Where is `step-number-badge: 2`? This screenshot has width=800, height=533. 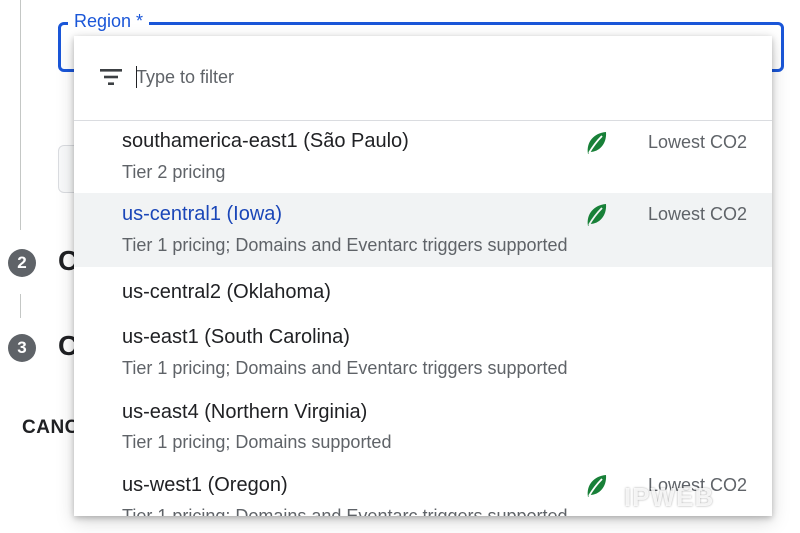 step-number-badge: 2 is located at coordinates (22, 263).